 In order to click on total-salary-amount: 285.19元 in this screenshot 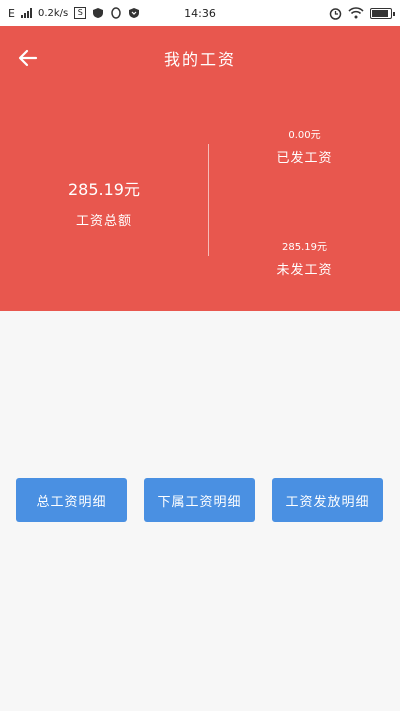, I will do `click(104, 189)`.